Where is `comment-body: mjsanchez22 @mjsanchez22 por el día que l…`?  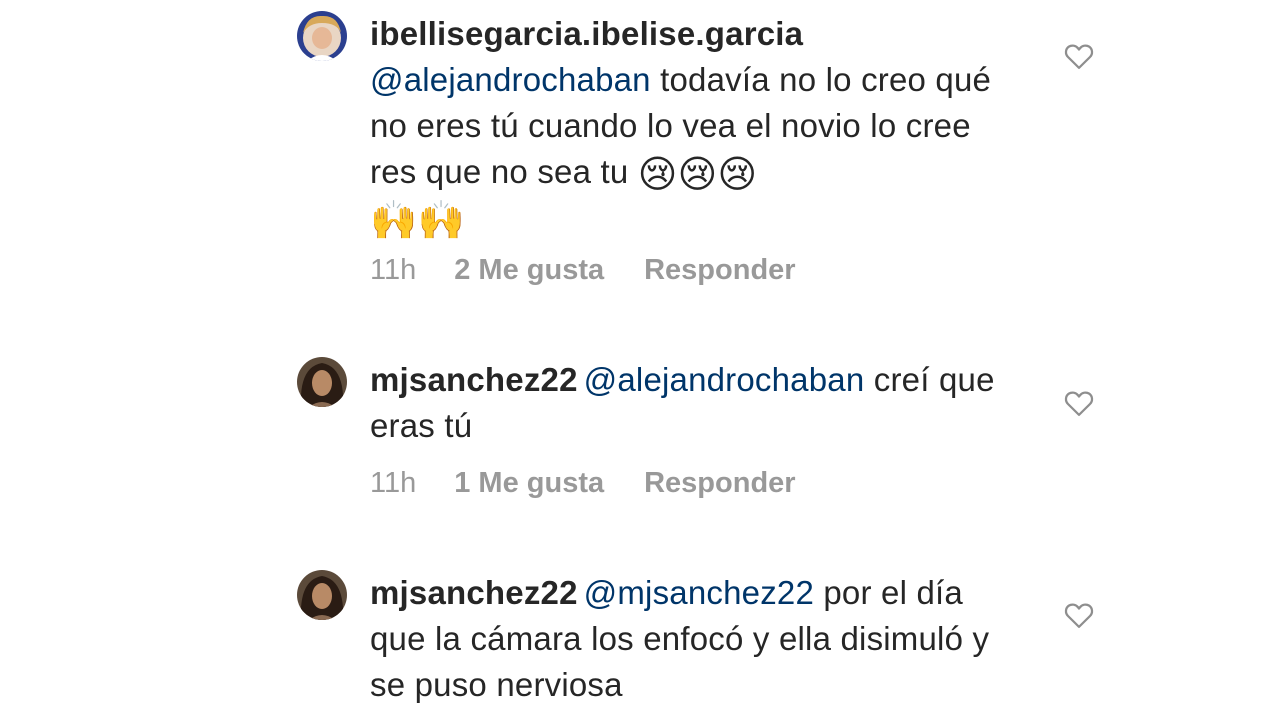 comment-body: mjsanchez22 @mjsanchez22 por el día que l… is located at coordinates (695, 639).